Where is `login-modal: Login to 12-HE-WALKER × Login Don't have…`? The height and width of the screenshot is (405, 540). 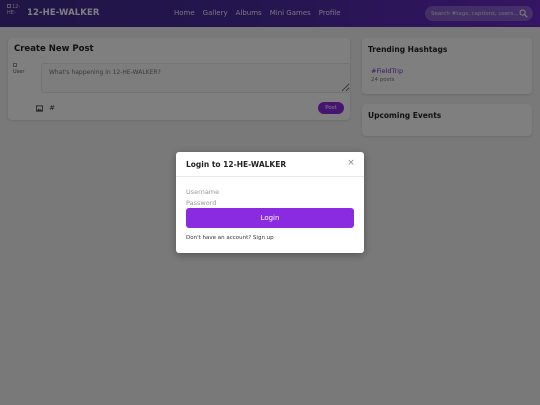 login-modal: Login to 12-HE-WALKER × Login Don't have… is located at coordinates (270, 202).